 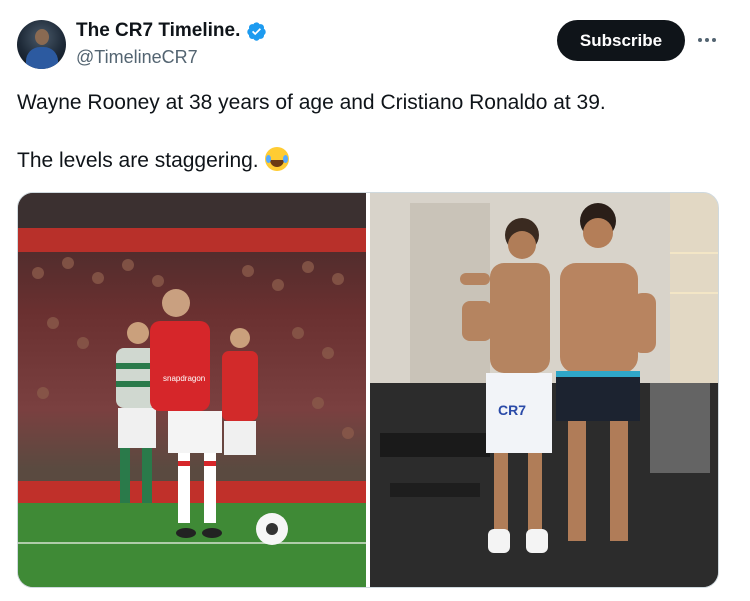 I want to click on display-name: The CR7 Timeline., so click(x=158, y=31).